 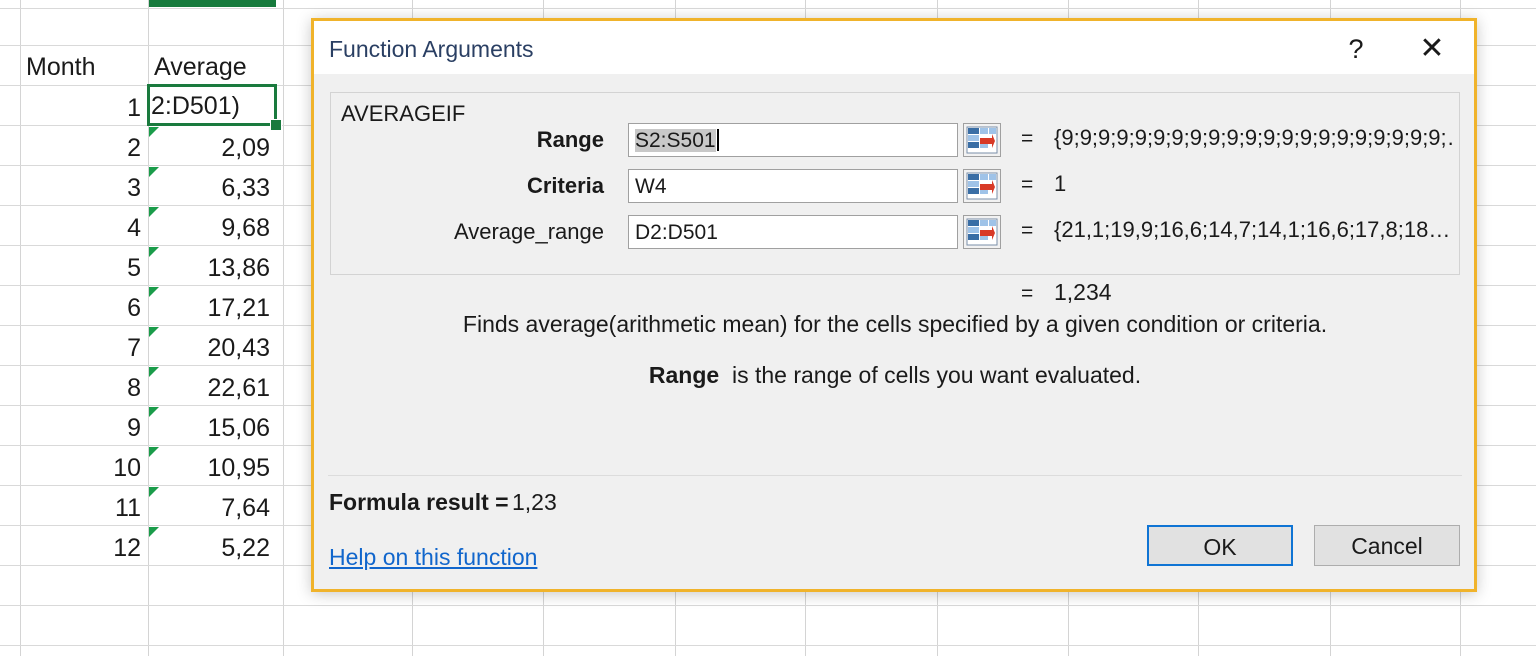 I want to click on cell-month: 10, so click(x=91, y=468).